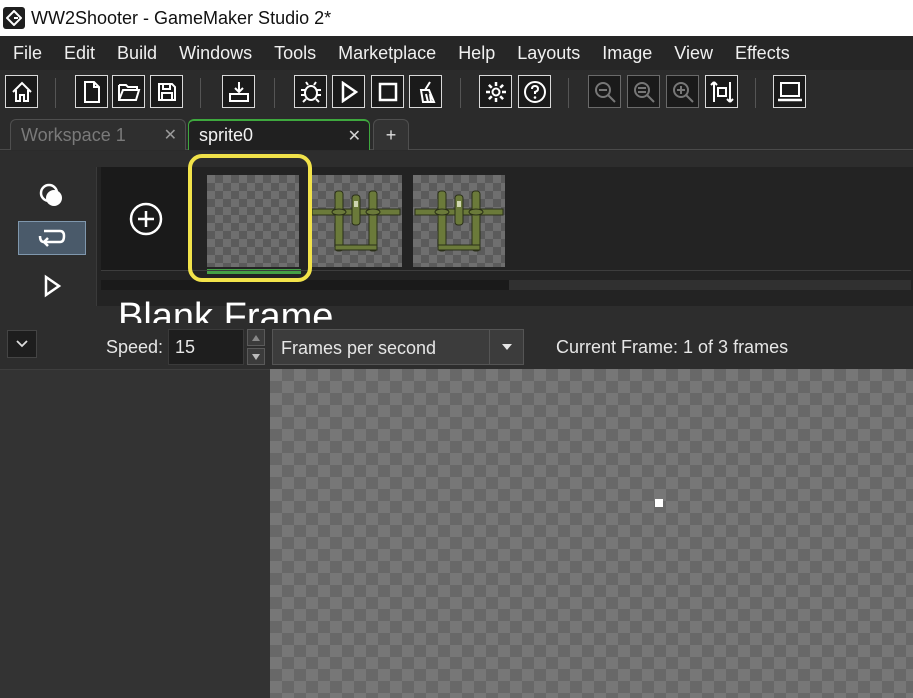 The image size is (913, 698). What do you see at coordinates (659, 503) in the screenshot?
I see `canvas-pixel` at bounding box center [659, 503].